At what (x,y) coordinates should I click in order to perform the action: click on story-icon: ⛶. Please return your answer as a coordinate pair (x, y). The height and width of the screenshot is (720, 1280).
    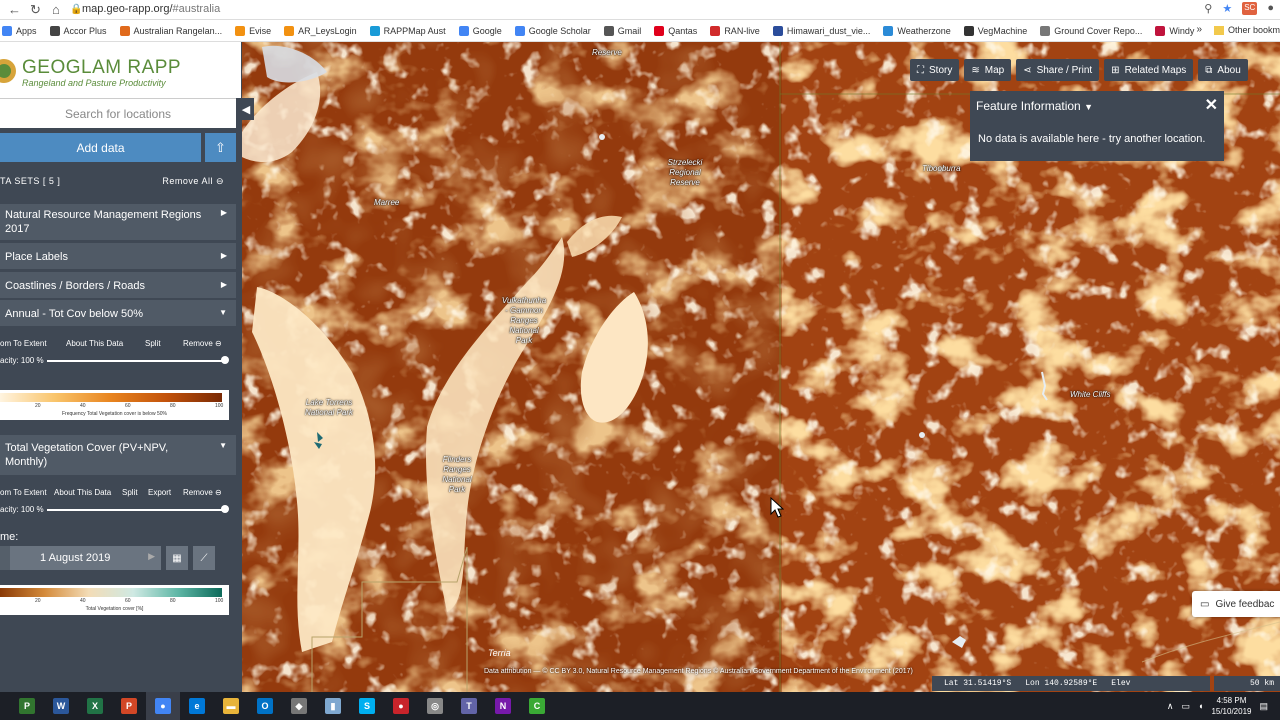
    Looking at the image, I should click on (920, 70).